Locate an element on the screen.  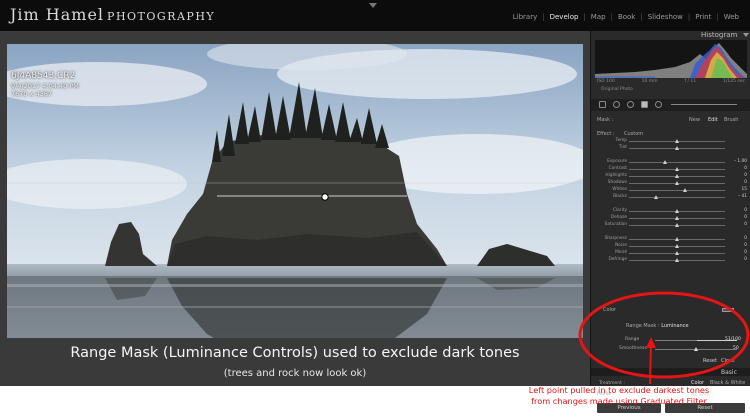
slider-row-noise: Noise 0 is located at coordinates (670, 246).